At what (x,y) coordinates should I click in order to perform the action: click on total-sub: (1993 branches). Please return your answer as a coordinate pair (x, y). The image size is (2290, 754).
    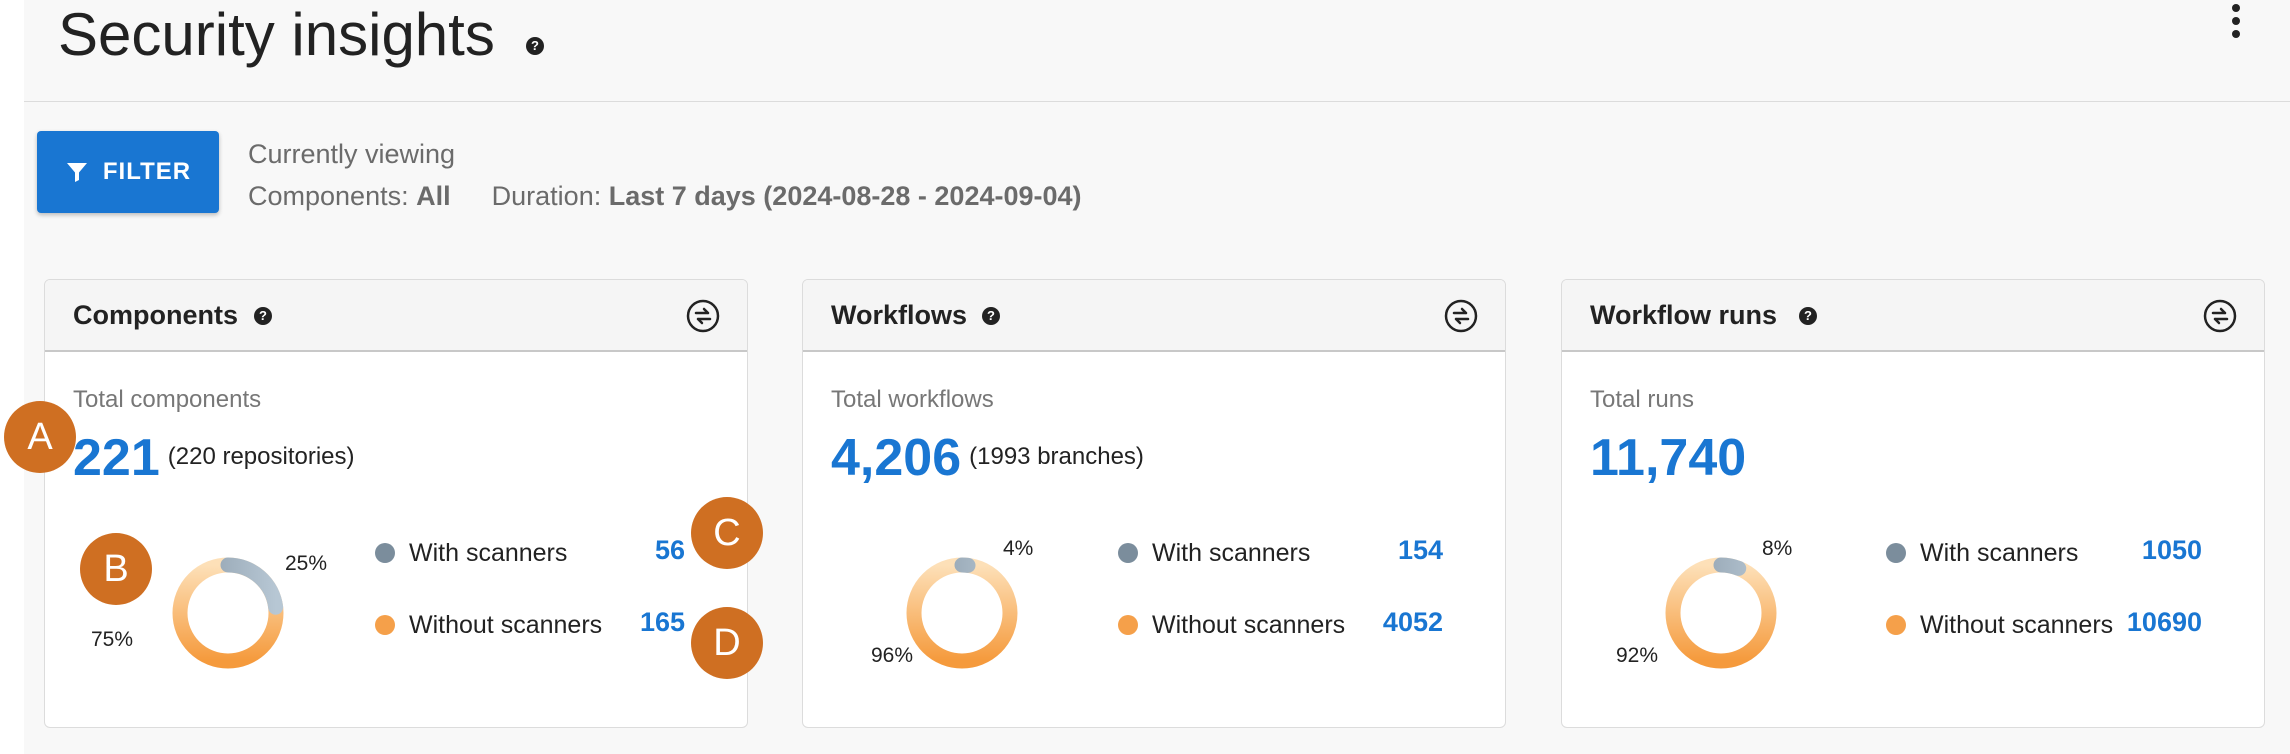
    Looking at the image, I should click on (1056, 457).